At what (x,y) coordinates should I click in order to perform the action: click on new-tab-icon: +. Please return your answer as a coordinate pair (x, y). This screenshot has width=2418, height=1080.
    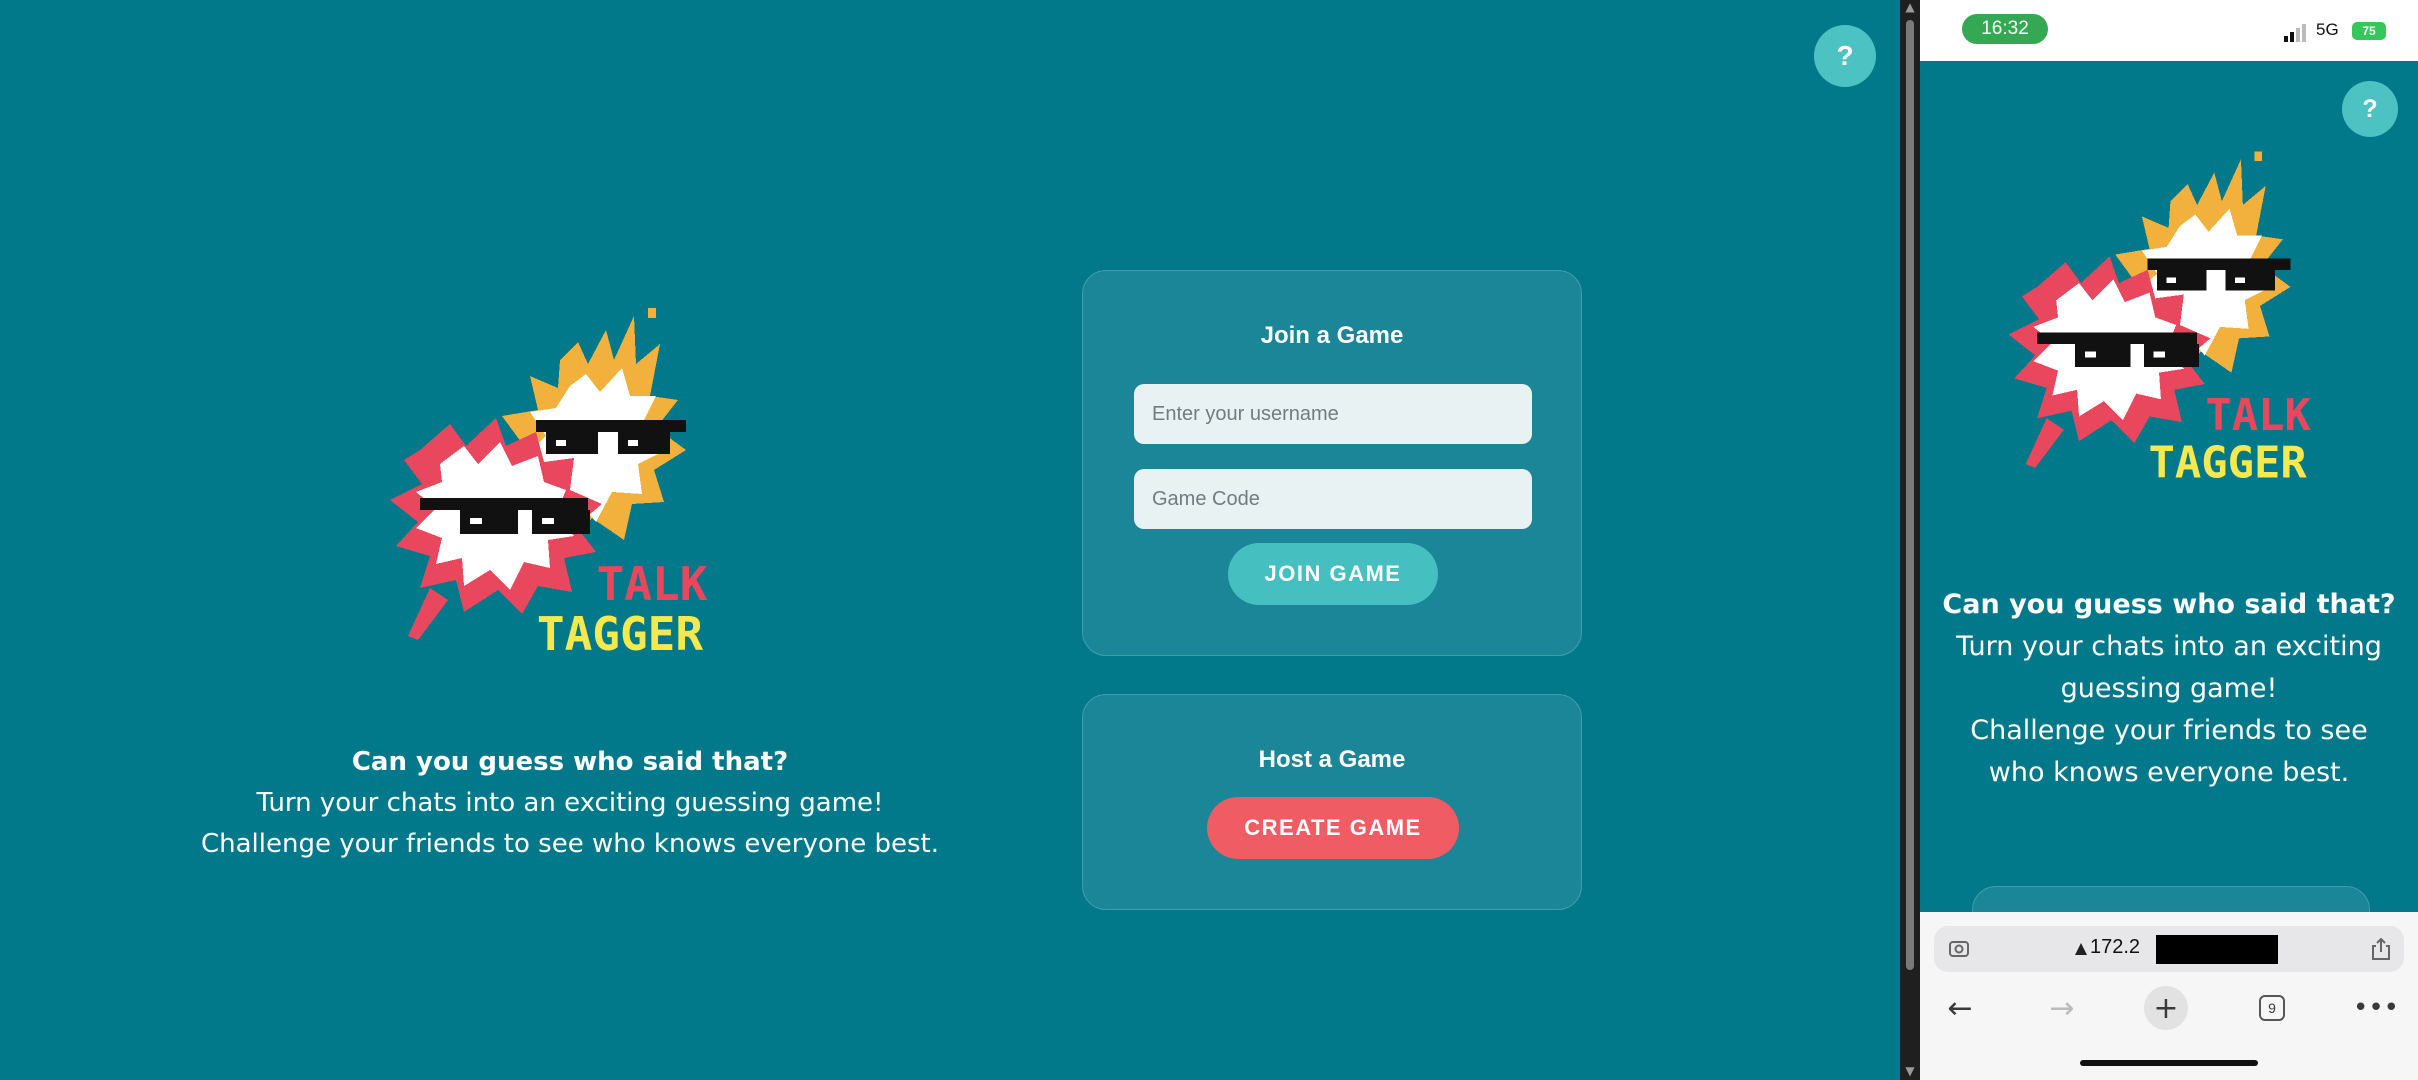
    Looking at the image, I should click on (2166, 1008).